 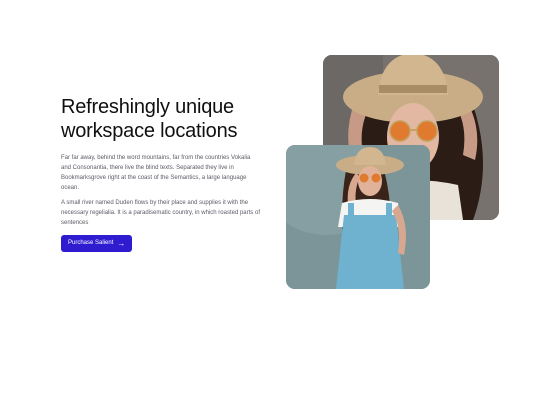 What do you see at coordinates (149, 131) in the screenshot?
I see `headline-line-2: workspace locations` at bounding box center [149, 131].